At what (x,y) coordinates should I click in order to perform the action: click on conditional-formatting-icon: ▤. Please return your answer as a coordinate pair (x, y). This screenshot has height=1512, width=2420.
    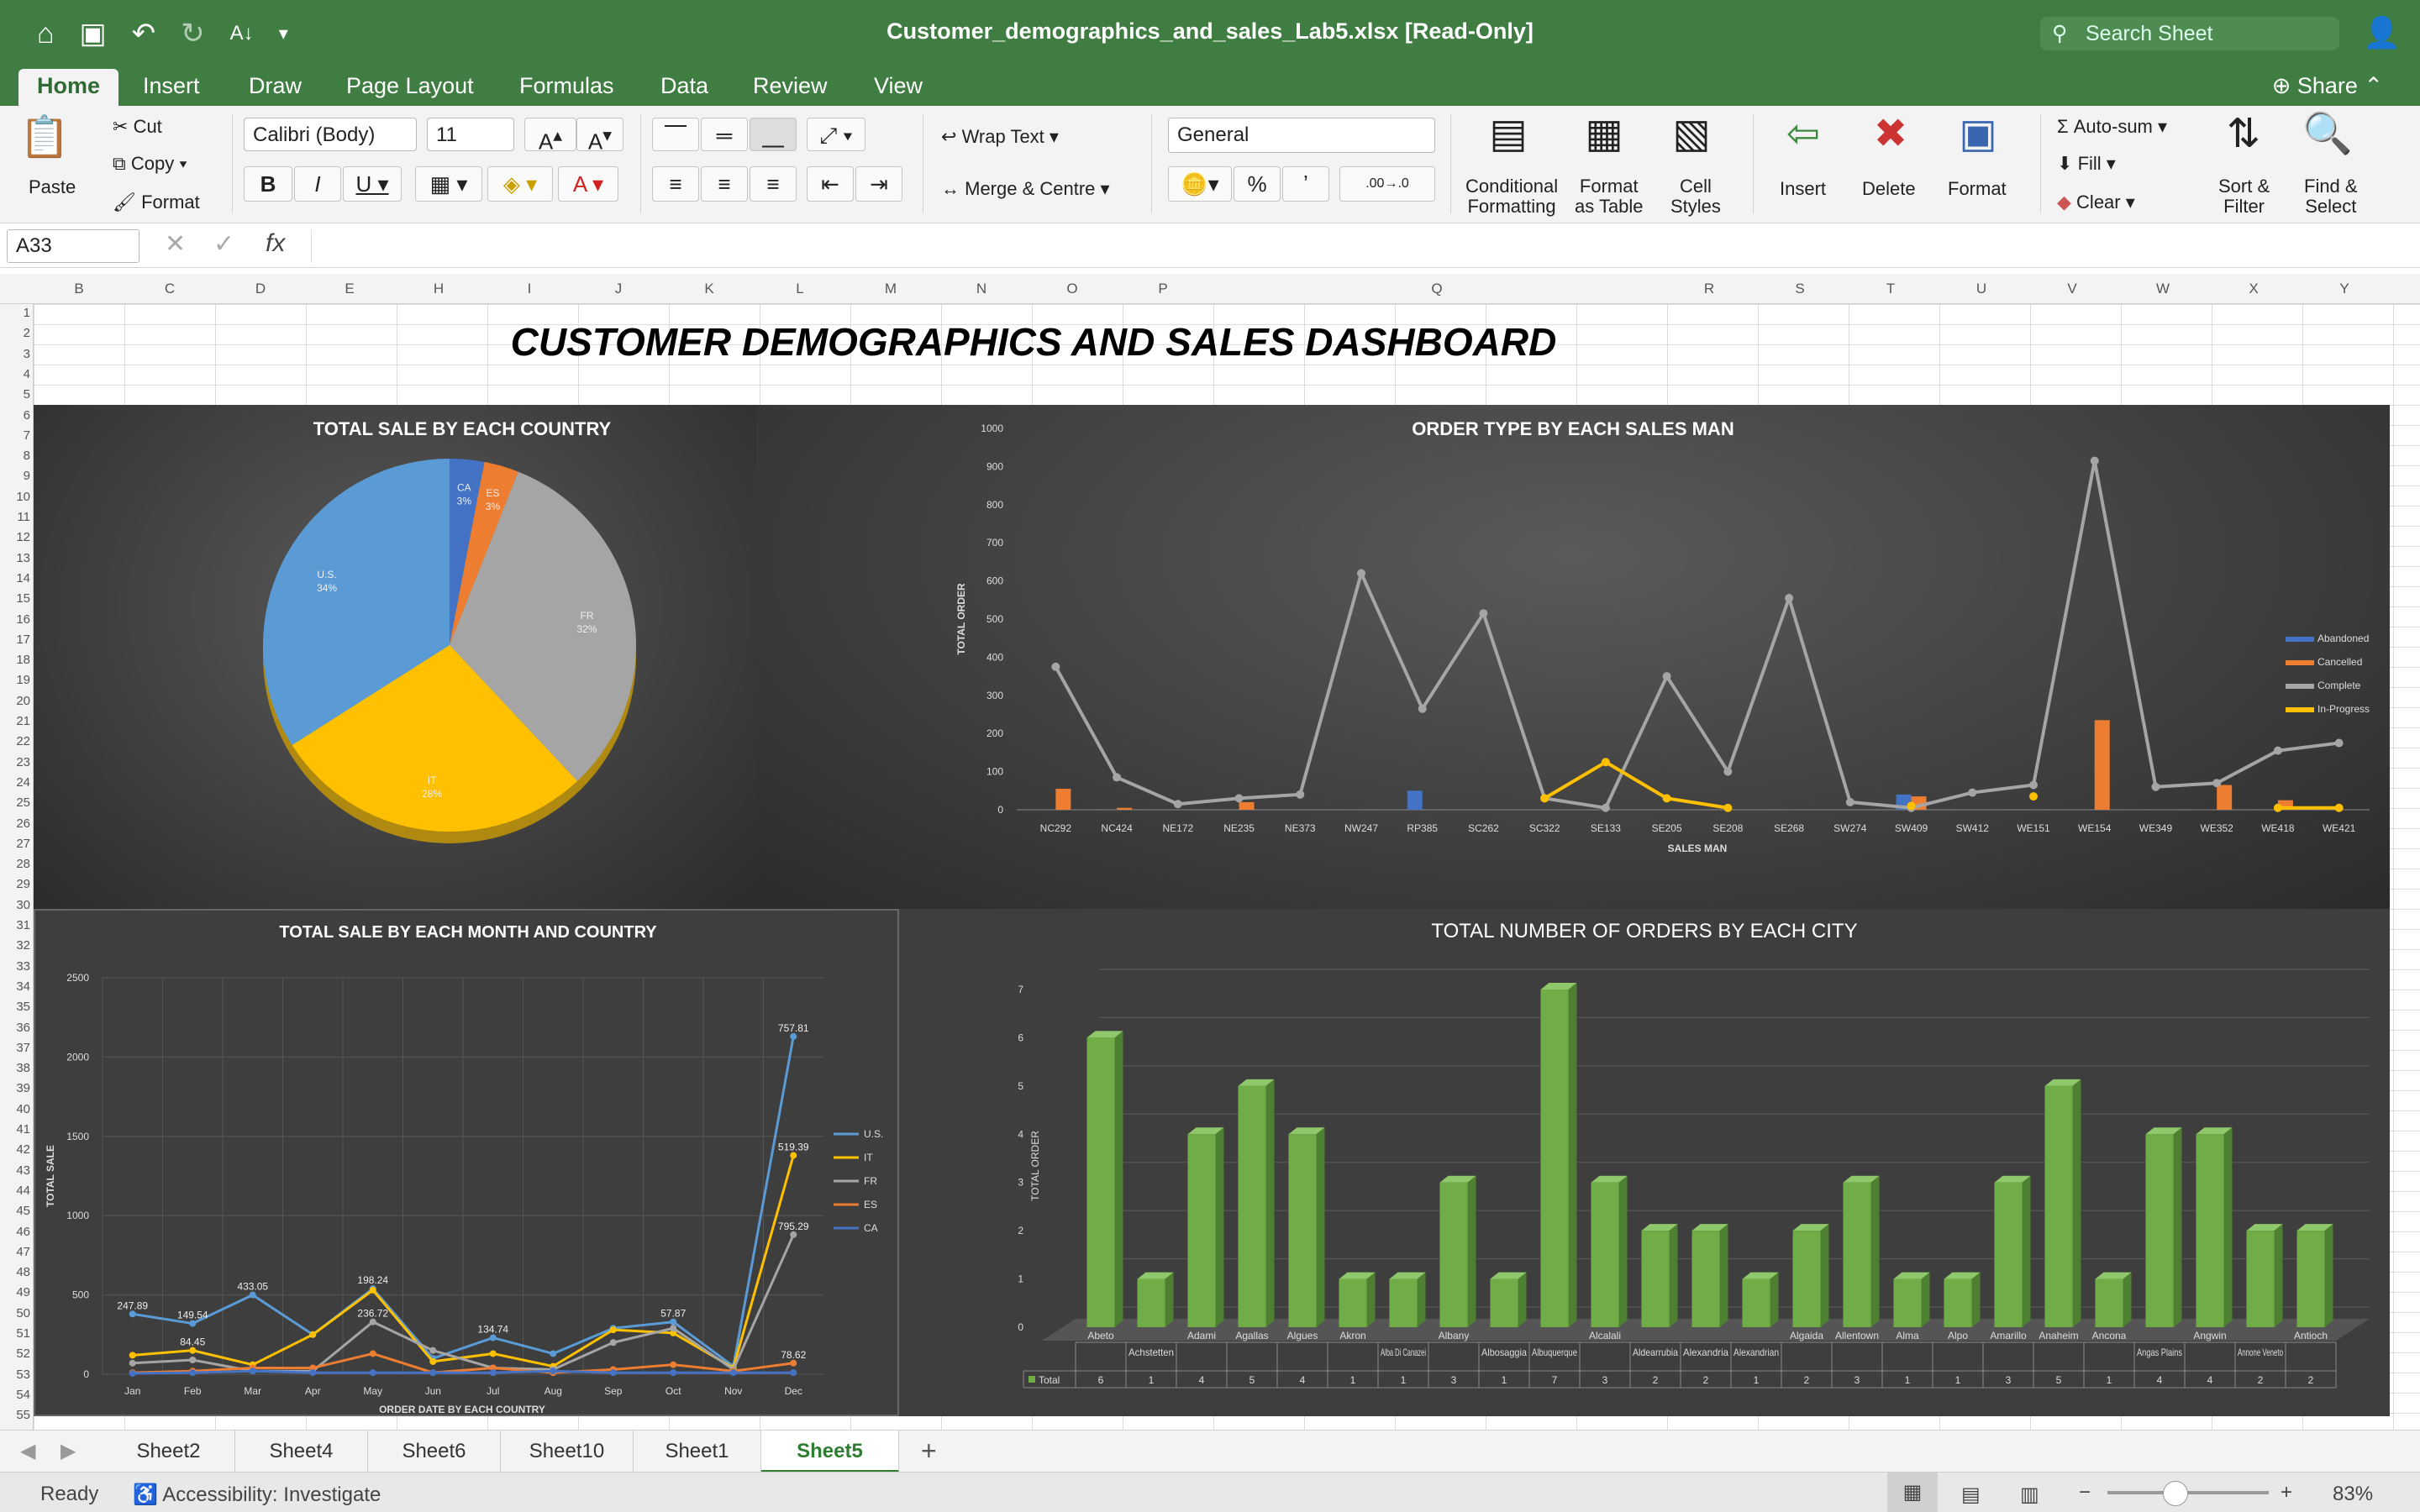
    Looking at the image, I should click on (1508, 134).